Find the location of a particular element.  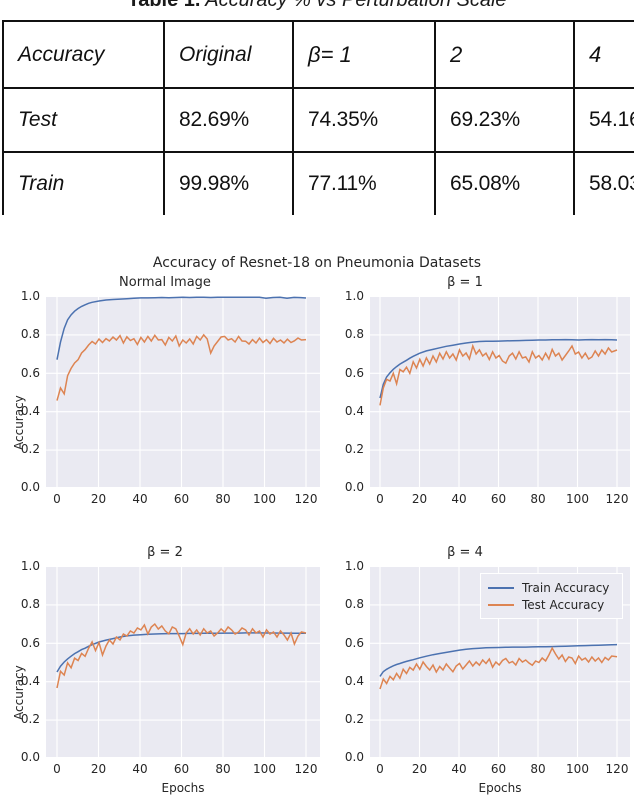

ytick-3-3: 0.4 is located at coordinates (30, 681).